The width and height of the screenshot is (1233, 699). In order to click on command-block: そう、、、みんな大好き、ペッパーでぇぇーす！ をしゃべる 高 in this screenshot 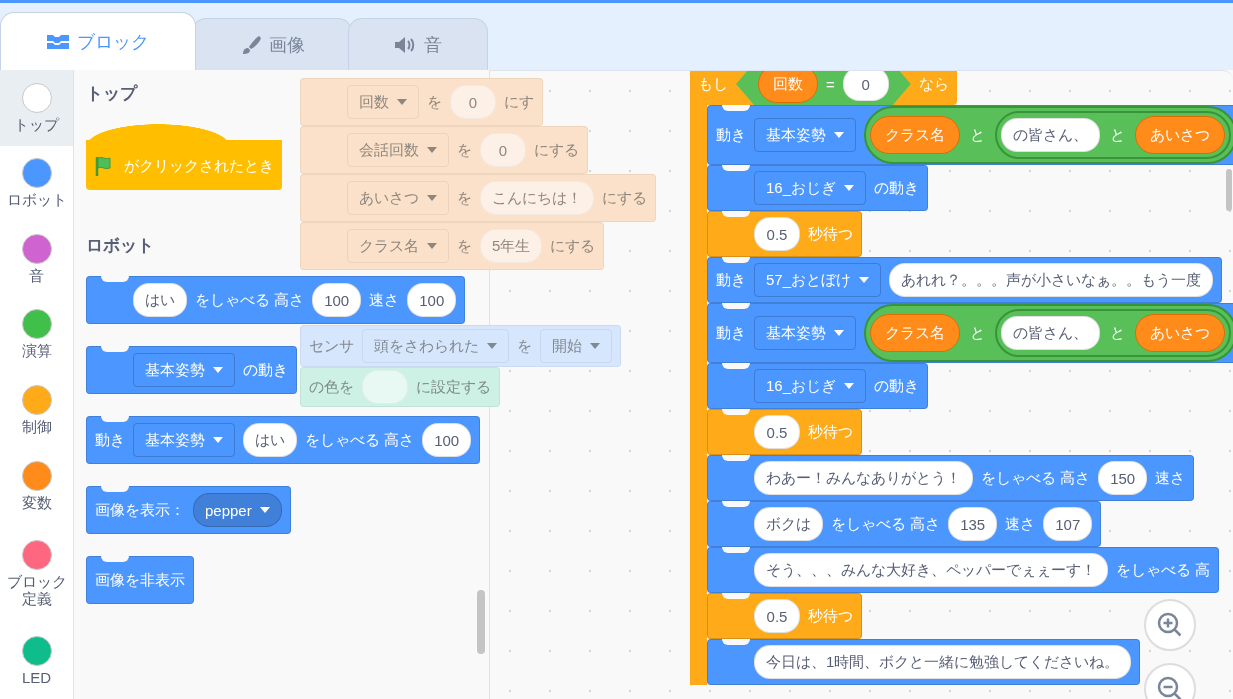, I will do `click(963, 570)`.